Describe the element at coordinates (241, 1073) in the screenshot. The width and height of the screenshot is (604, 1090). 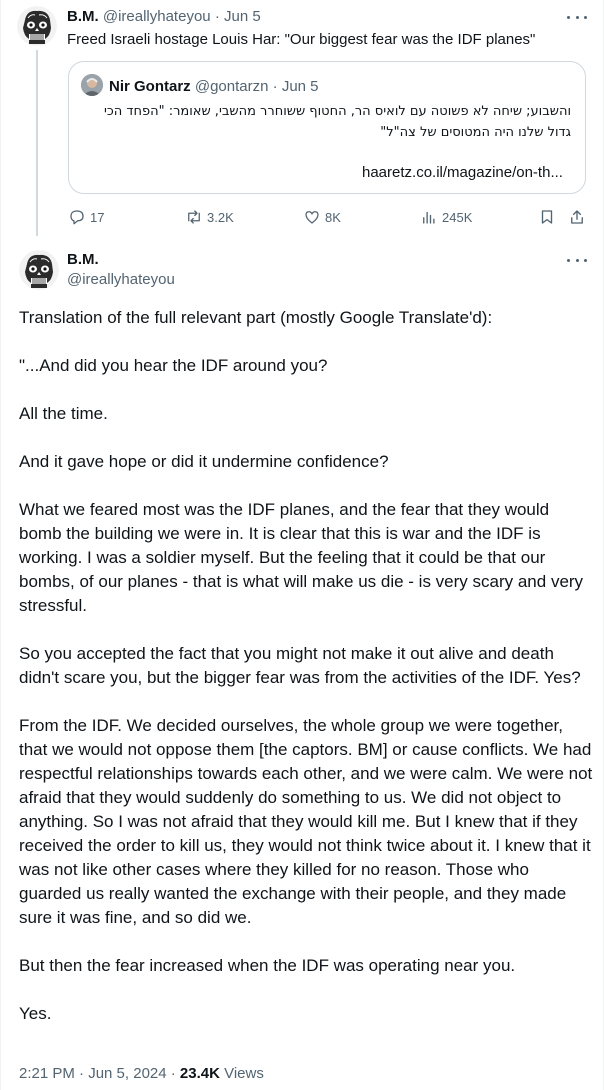
I see `views-label: Views` at that location.